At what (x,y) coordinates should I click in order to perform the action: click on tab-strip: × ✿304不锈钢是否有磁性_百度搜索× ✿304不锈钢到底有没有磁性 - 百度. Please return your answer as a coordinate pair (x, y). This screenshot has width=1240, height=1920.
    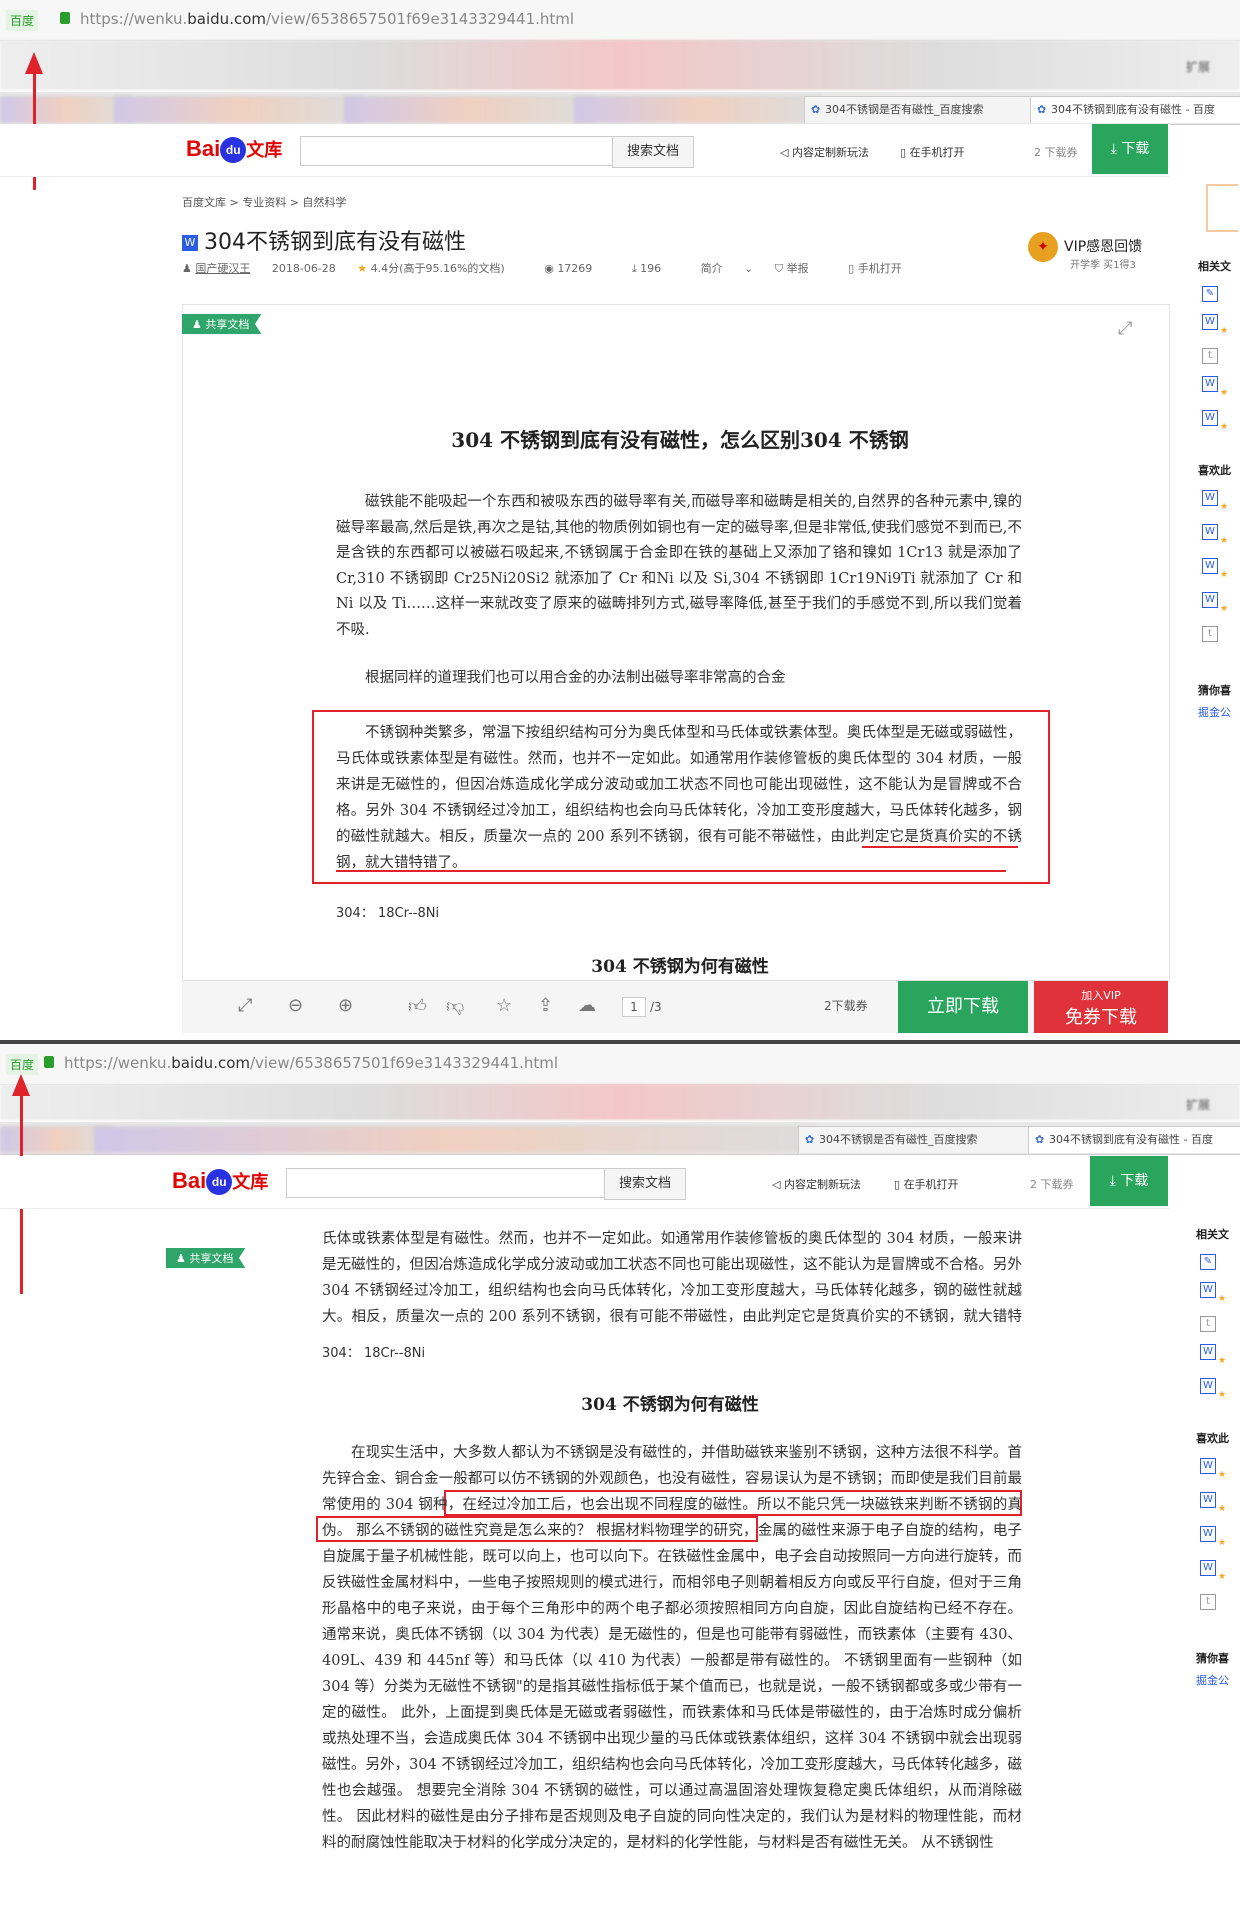
    Looking at the image, I should click on (620, 1138).